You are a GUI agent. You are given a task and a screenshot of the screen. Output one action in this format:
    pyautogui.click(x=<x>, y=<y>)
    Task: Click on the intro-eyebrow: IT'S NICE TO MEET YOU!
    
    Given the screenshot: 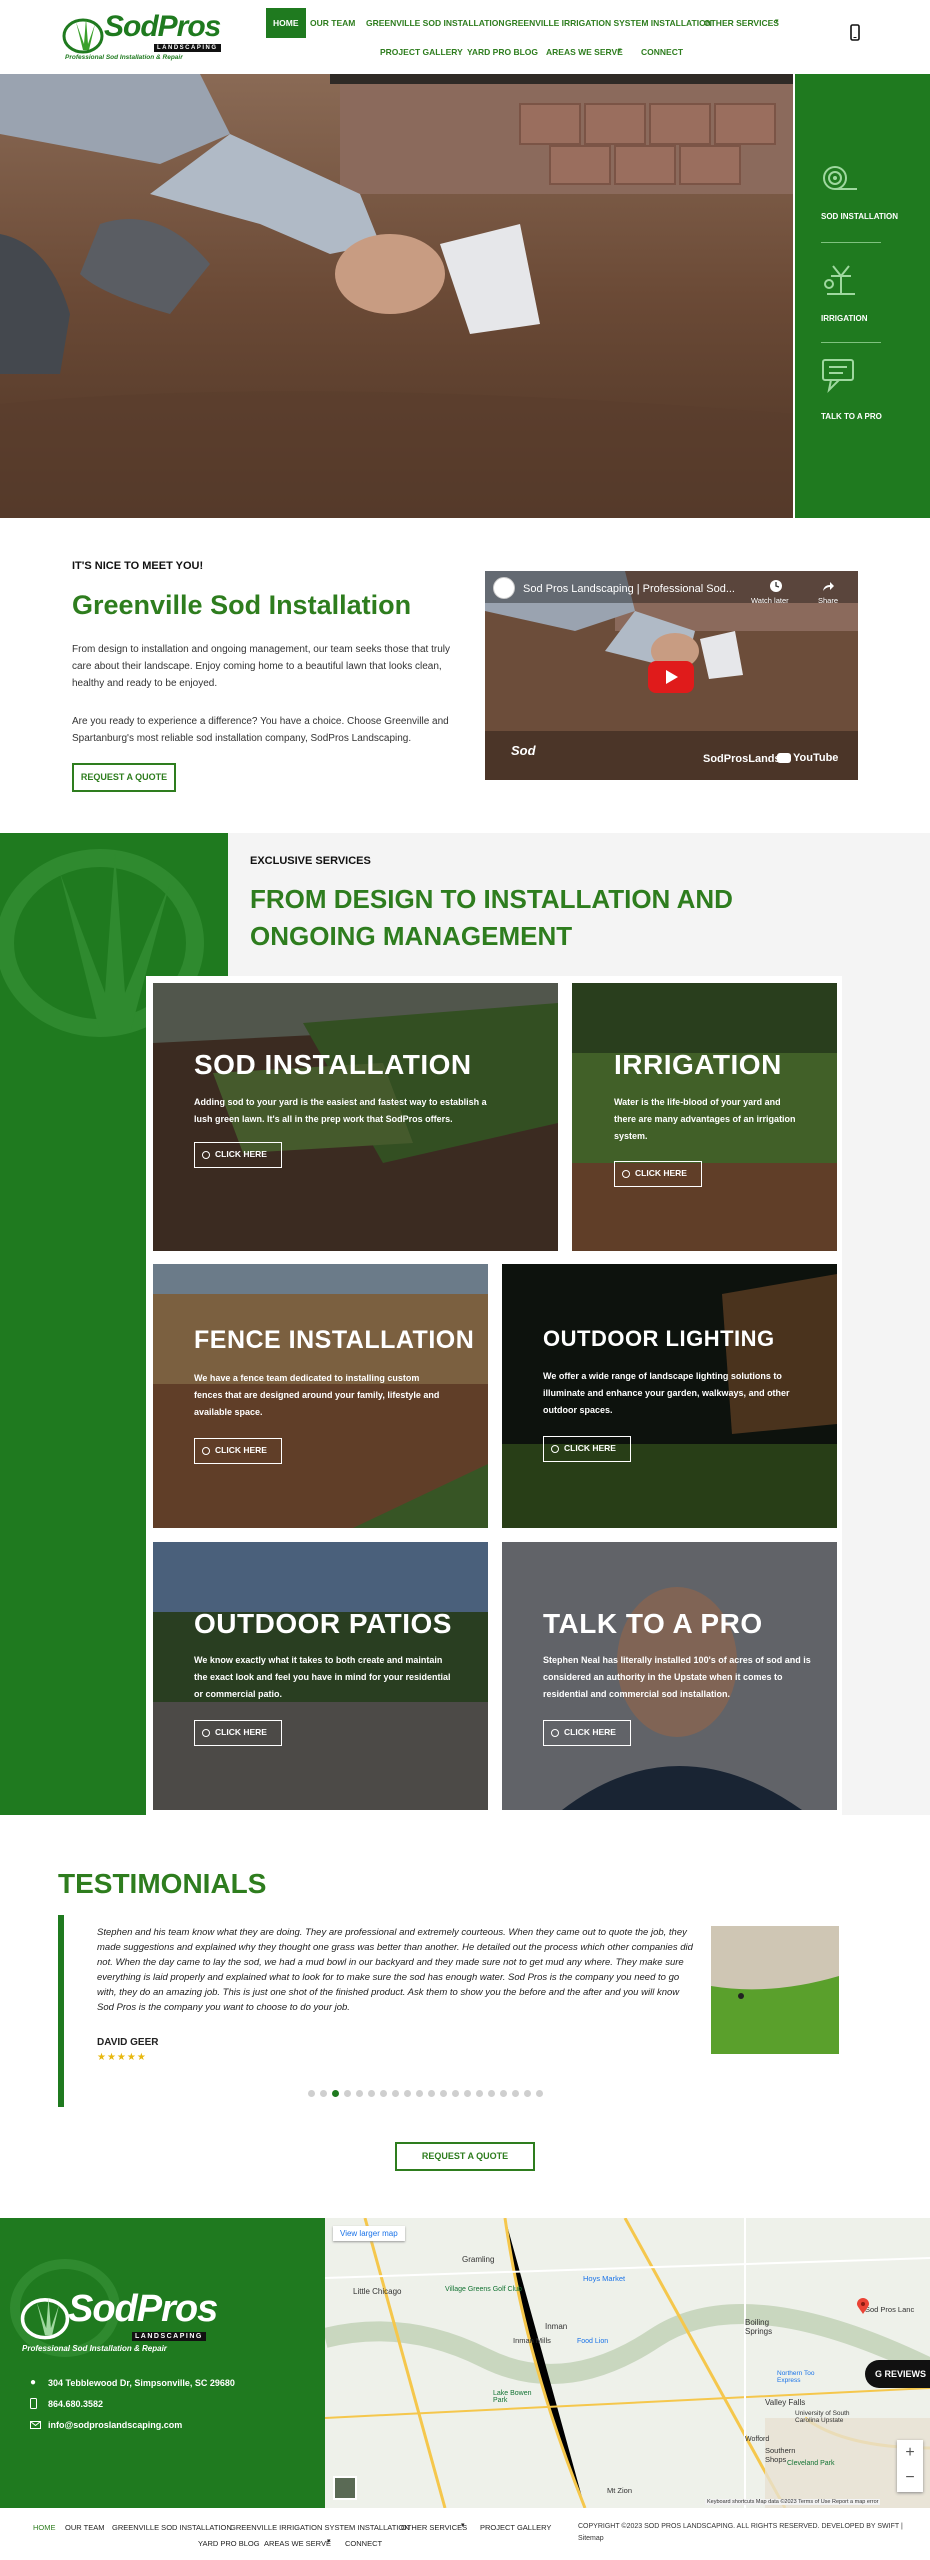 What is the action you would take?
    pyautogui.click(x=138, y=566)
    